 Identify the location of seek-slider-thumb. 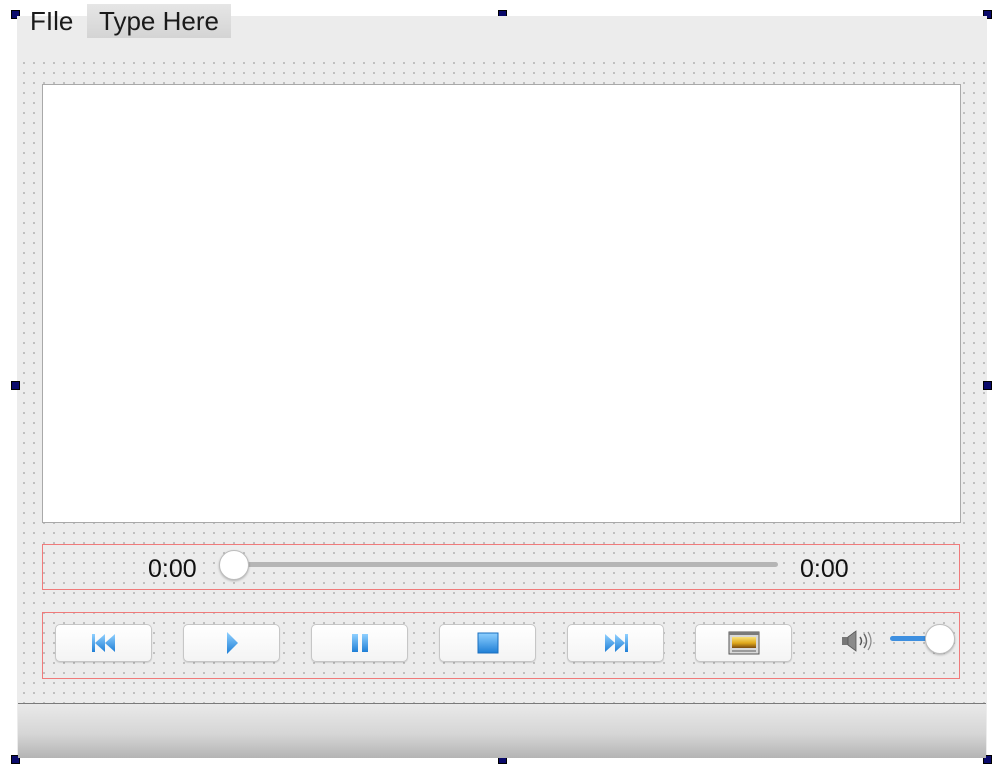
(234, 565).